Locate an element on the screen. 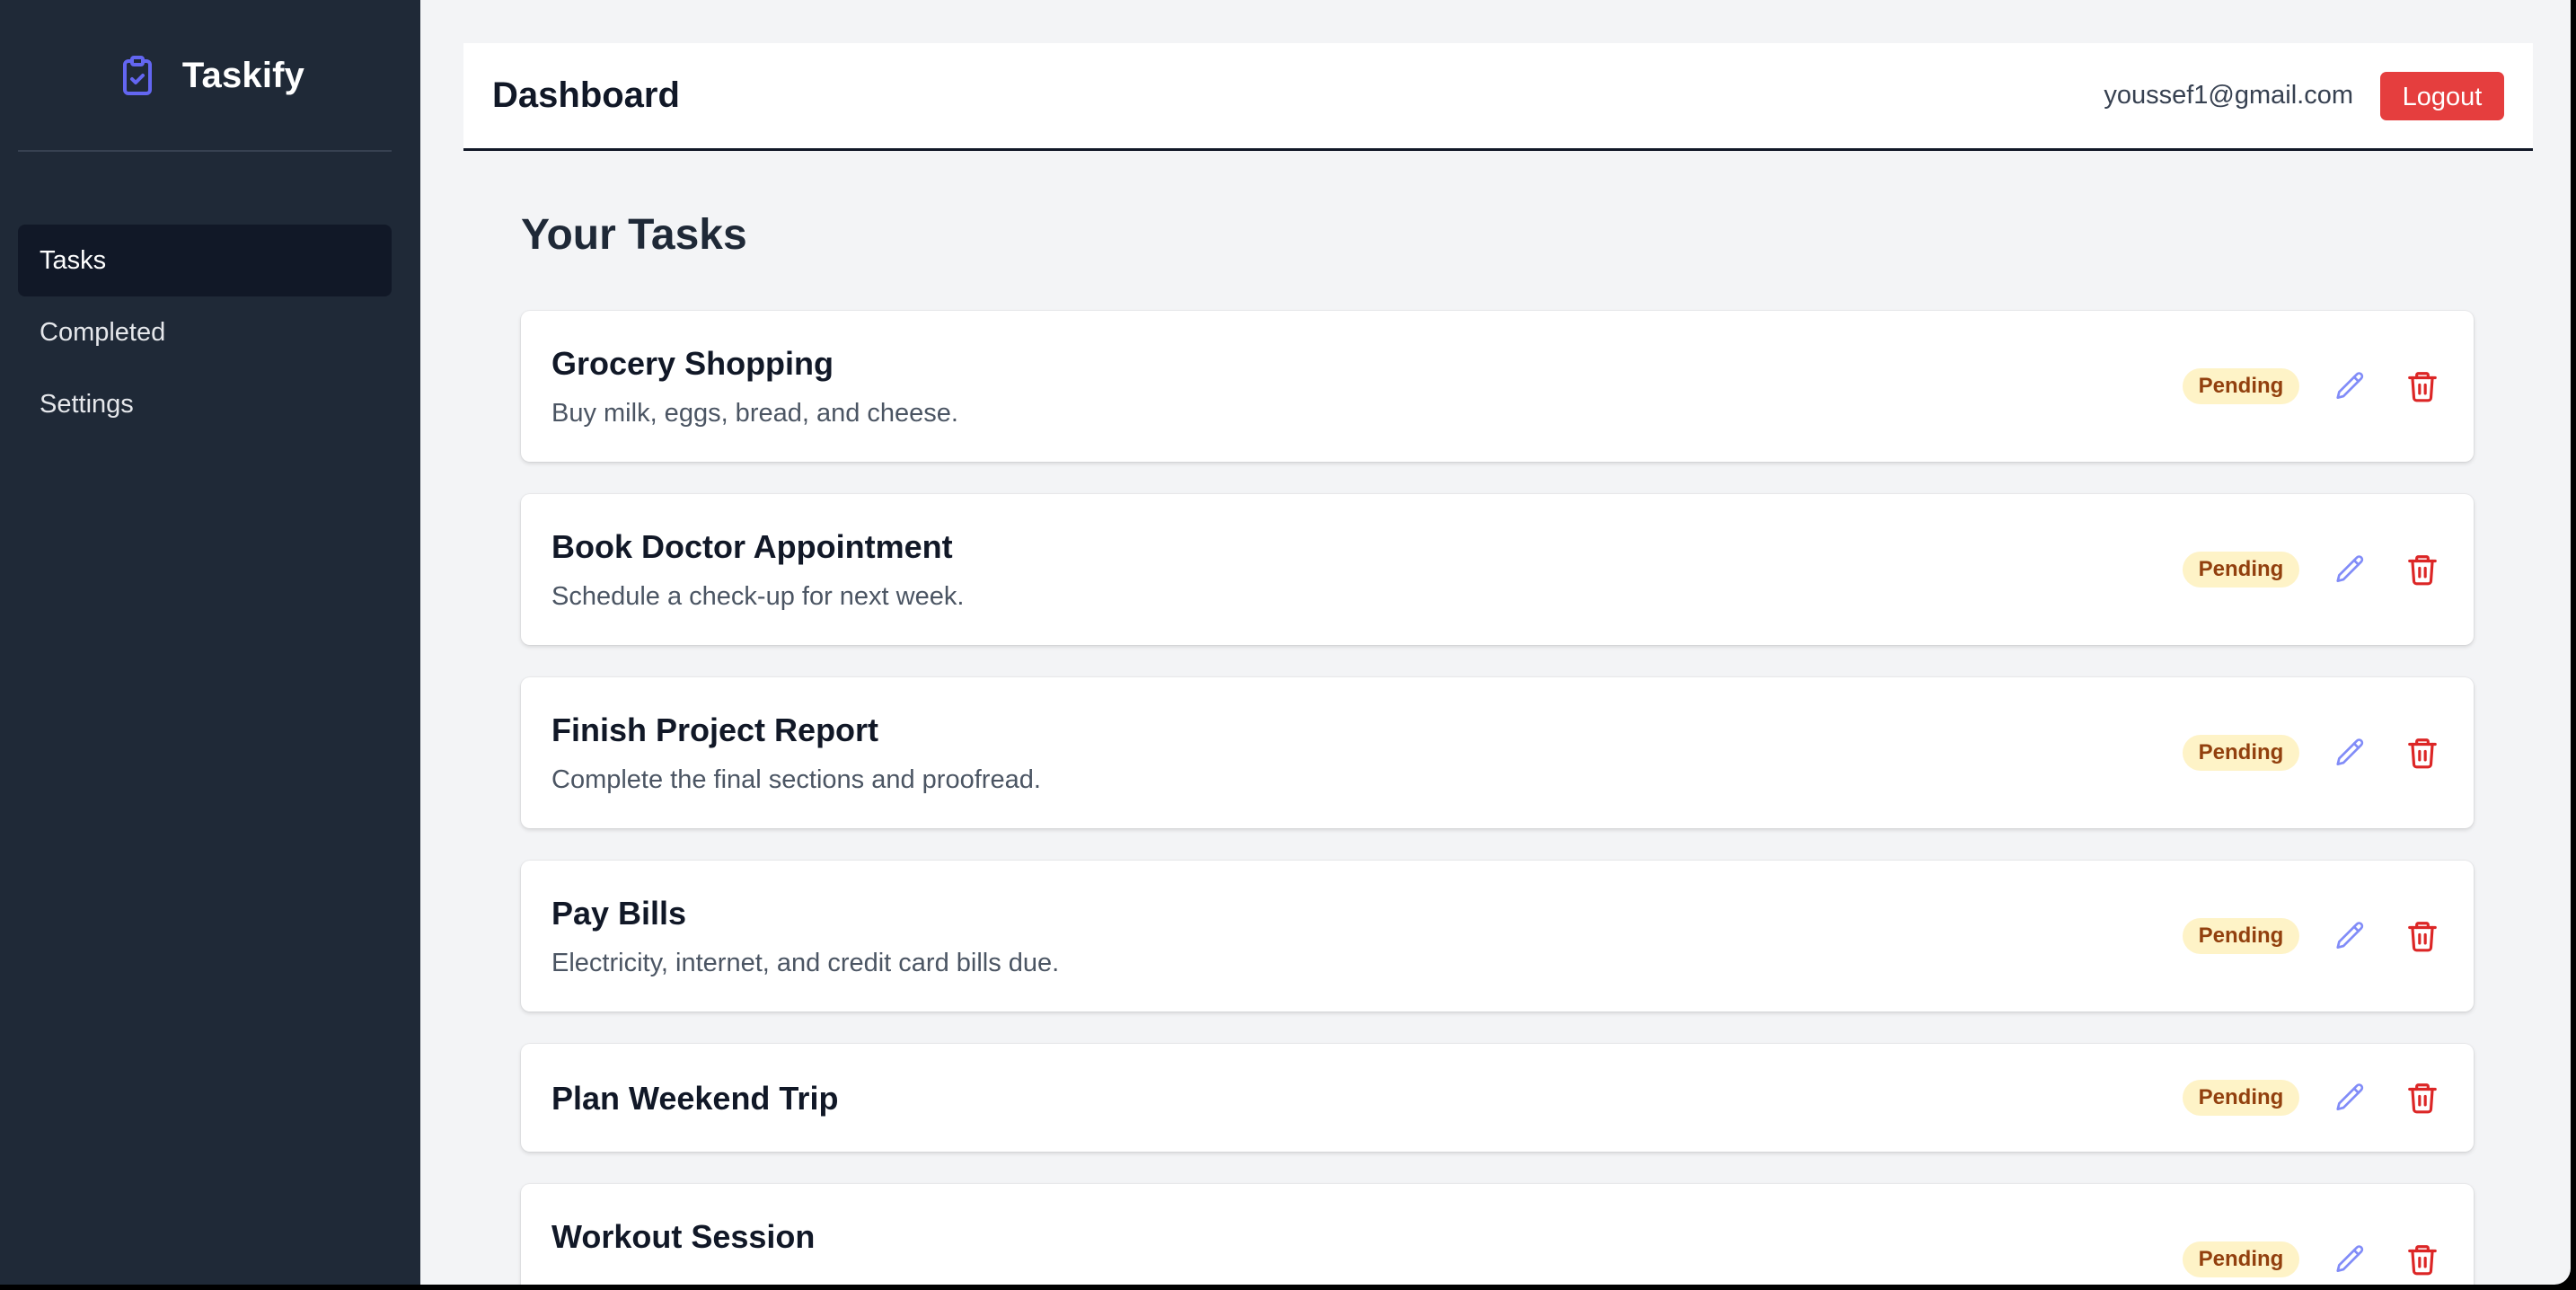 The height and width of the screenshot is (1290, 2576). page-title: Dashboard is located at coordinates (586, 95).